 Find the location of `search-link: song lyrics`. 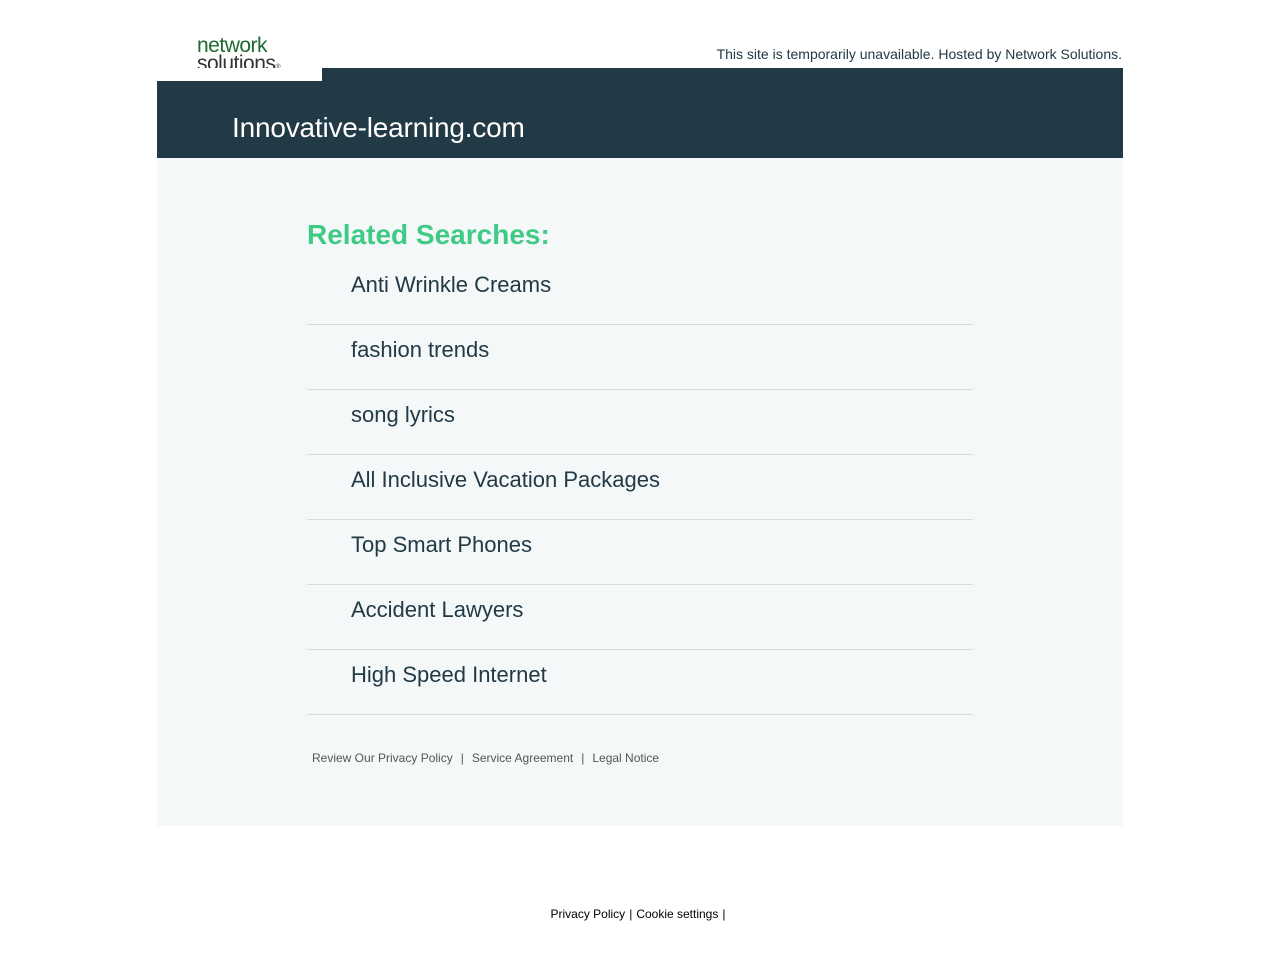

search-link: song lyrics is located at coordinates (403, 415).